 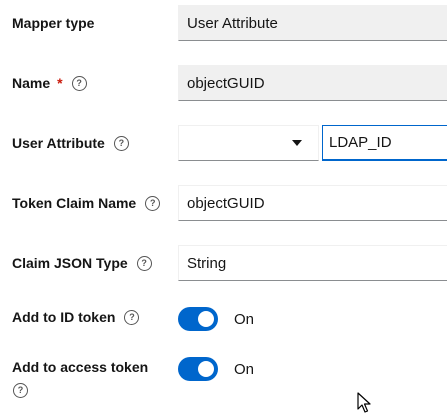 I want to click on user-attribute-row: User Attribute ? LDAP_ID, so click(x=223, y=143).